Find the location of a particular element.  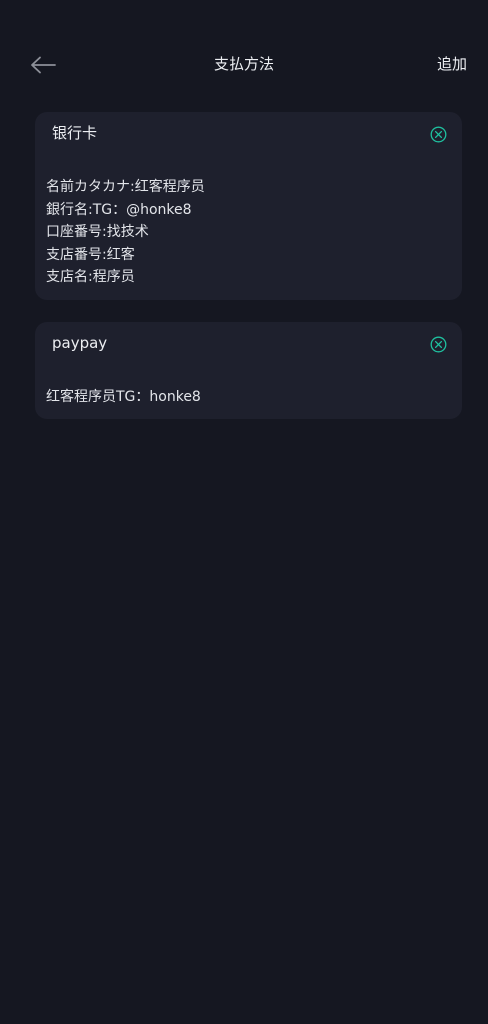

page-title: 支払方法 is located at coordinates (243, 64).